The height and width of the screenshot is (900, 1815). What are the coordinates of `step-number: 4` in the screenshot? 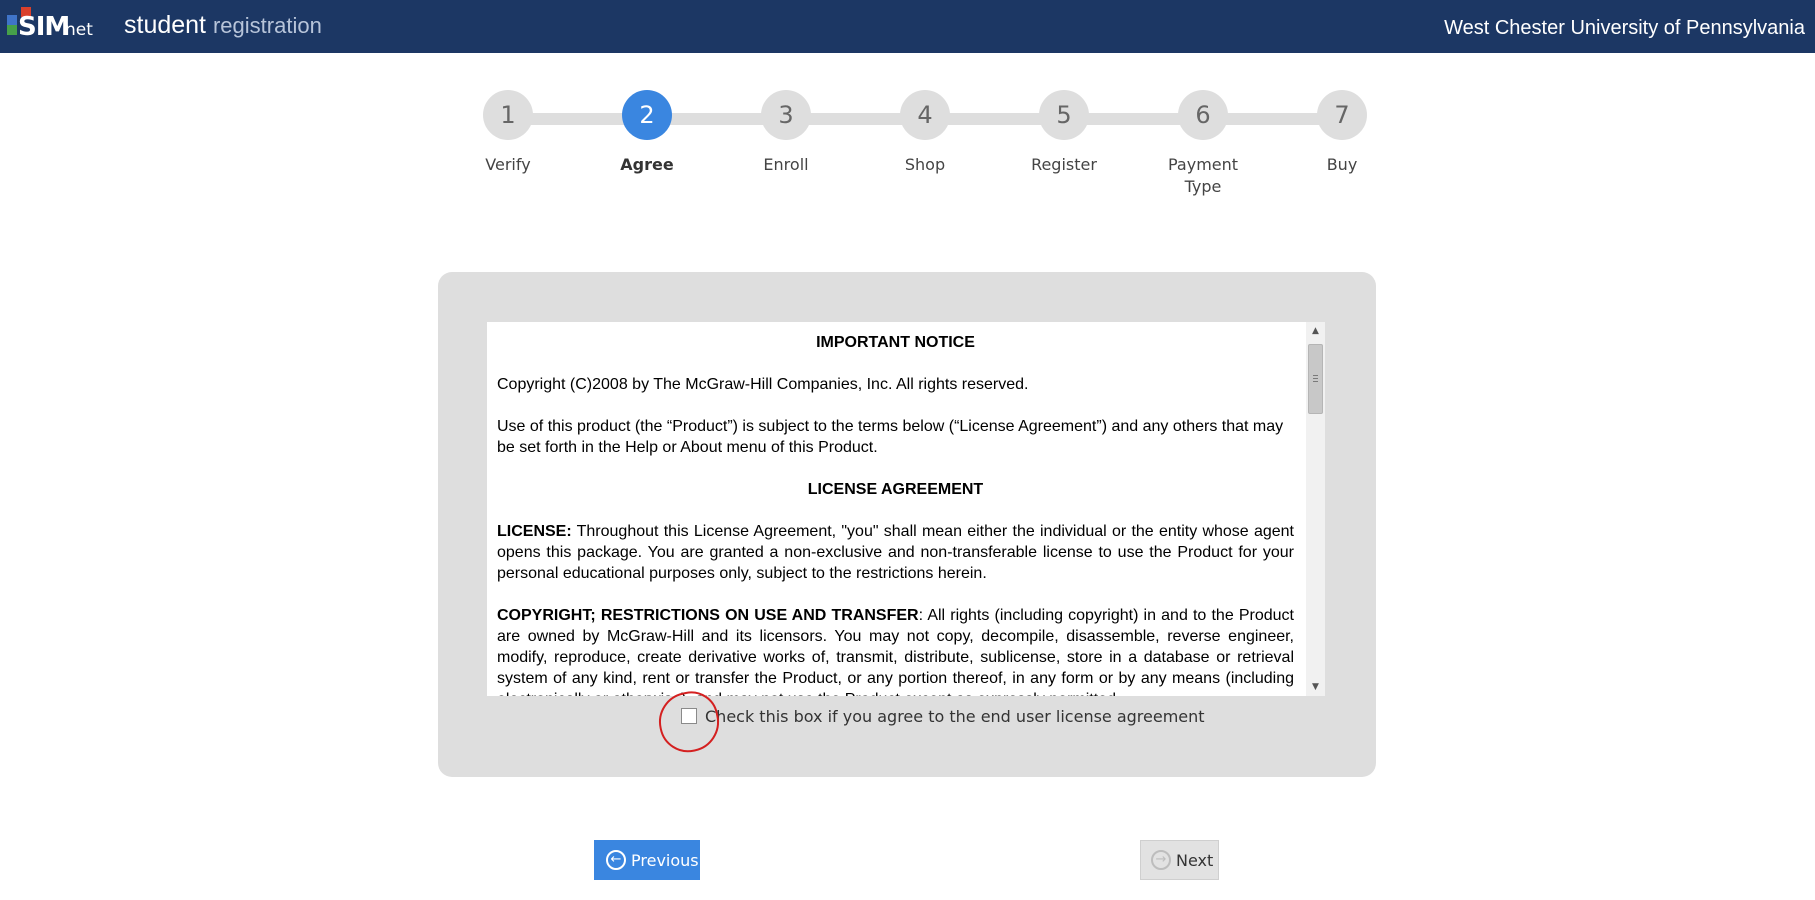 It's located at (925, 115).